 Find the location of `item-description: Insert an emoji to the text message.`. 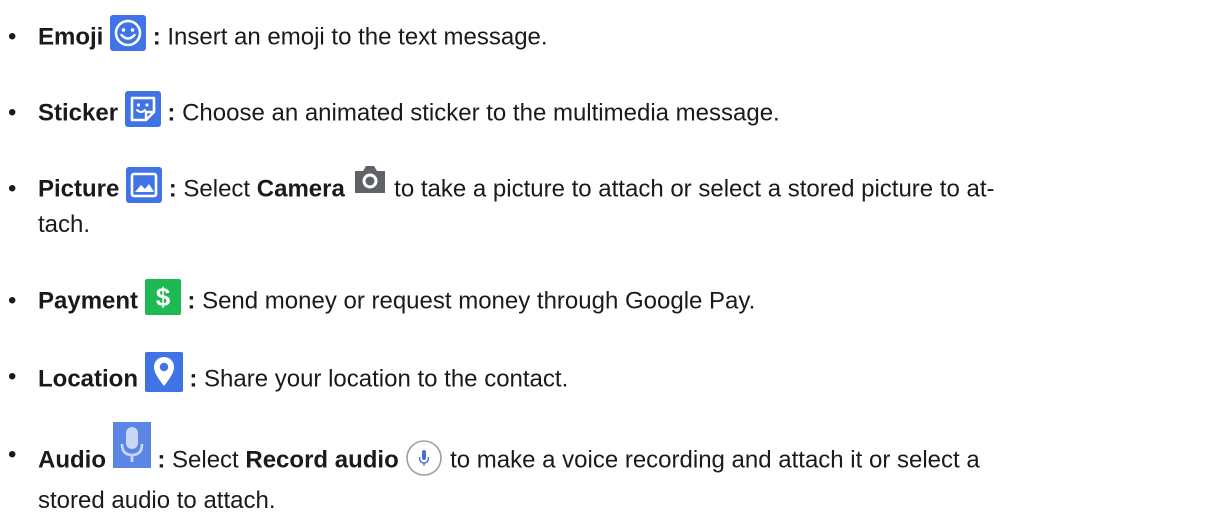

item-description: Insert an emoji to the text message. is located at coordinates (357, 37).